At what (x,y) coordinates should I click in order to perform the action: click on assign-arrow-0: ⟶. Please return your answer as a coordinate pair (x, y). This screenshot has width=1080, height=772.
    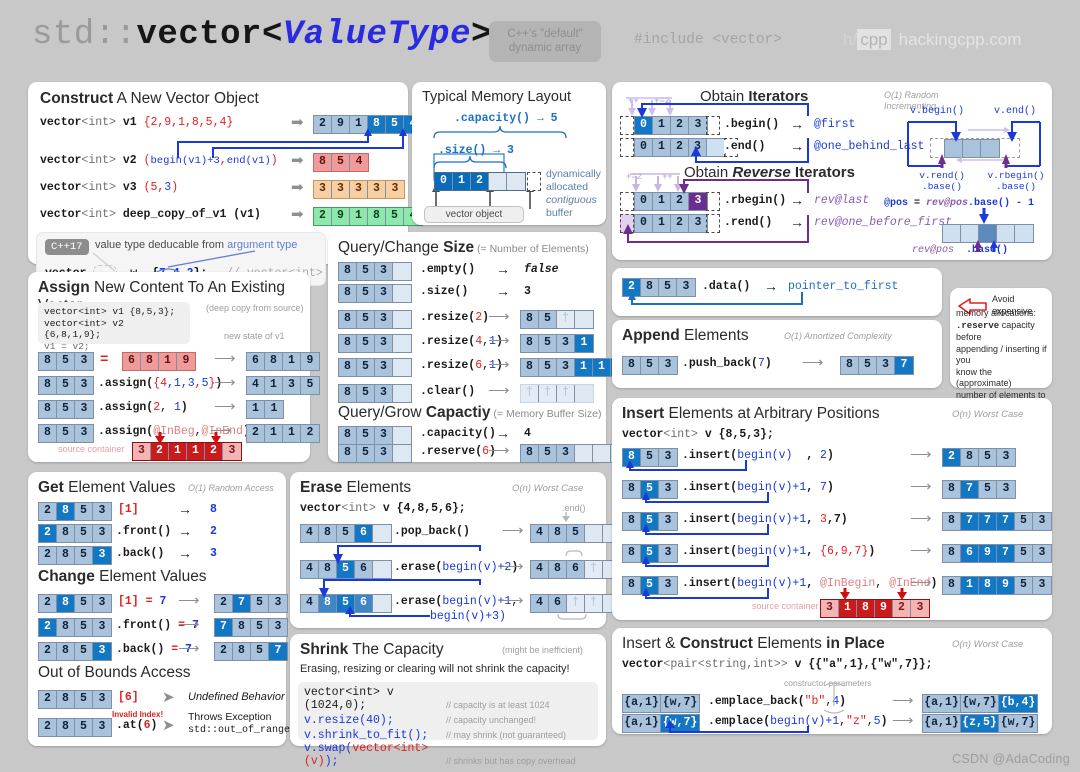
    Looking at the image, I should click on (225, 358).